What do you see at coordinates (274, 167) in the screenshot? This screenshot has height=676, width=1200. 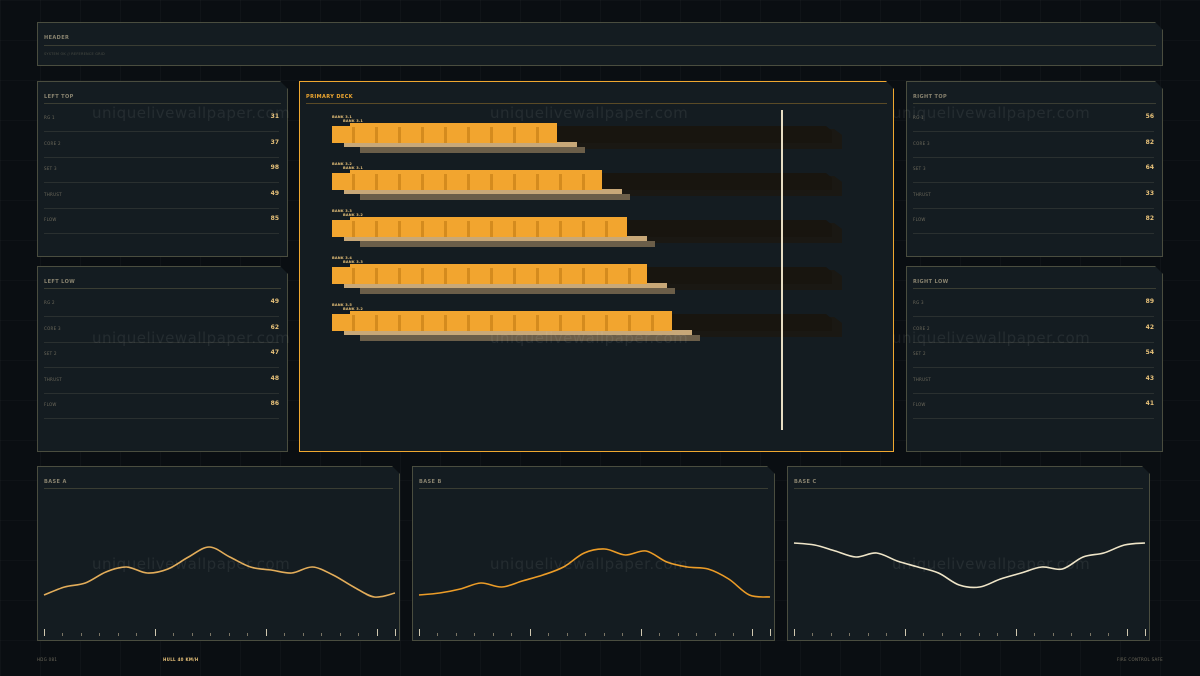 I see `stat-value: 98` at bounding box center [274, 167].